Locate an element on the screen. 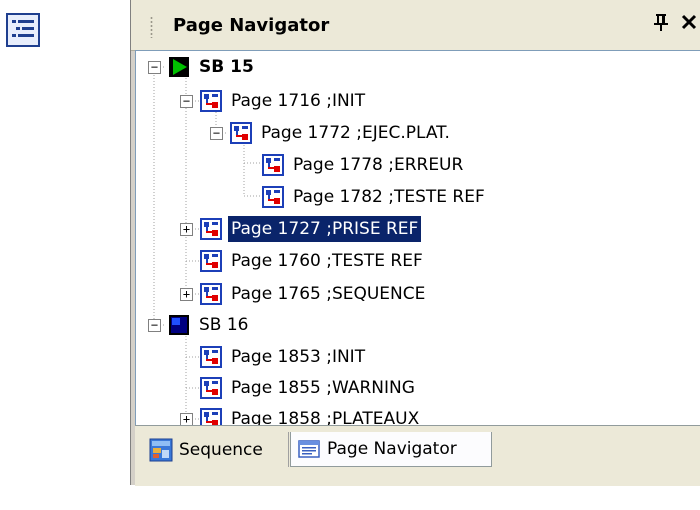  collapse-sb15-button: − is located at coordinates (154, 67).